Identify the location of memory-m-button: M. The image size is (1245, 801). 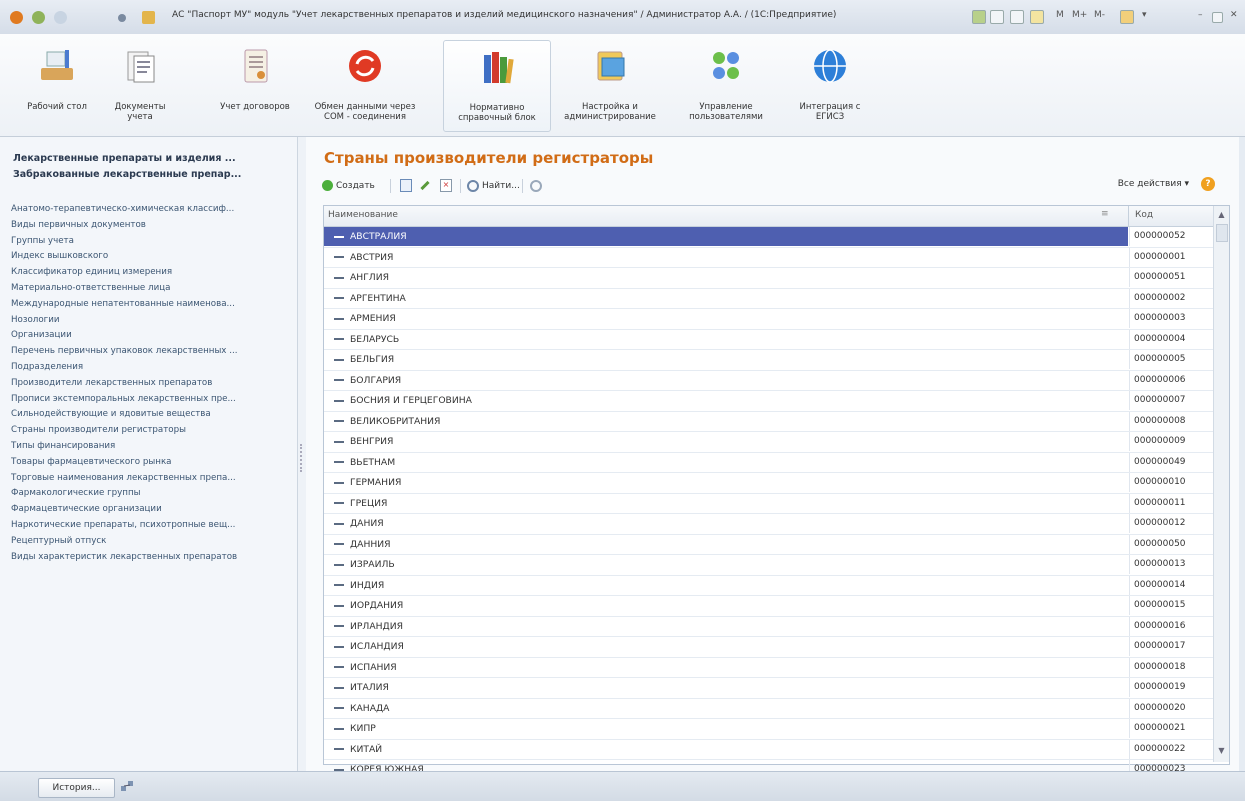
(1060, 15).